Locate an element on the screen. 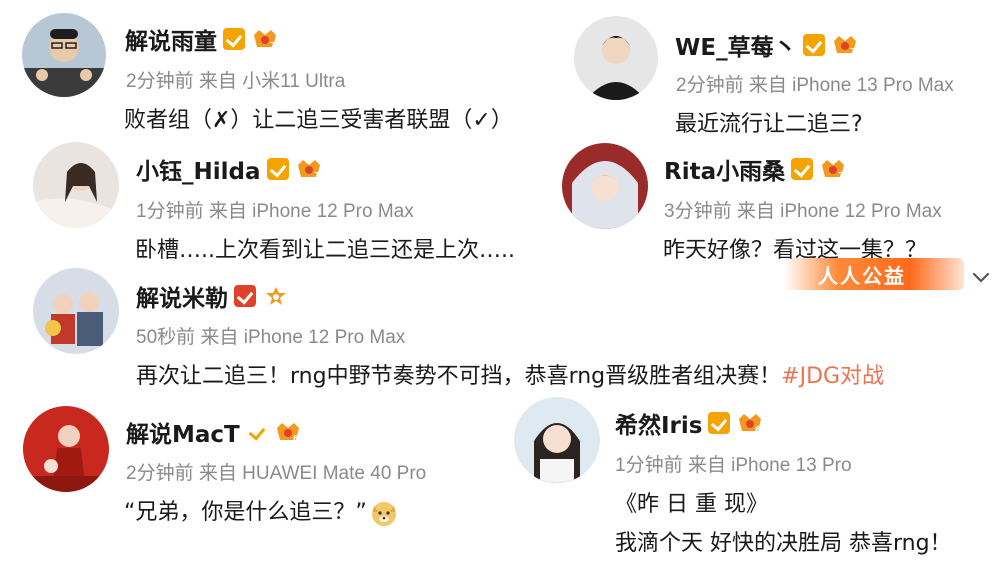  charity-banner: 人人公益 is located at coordinates (874, 274).